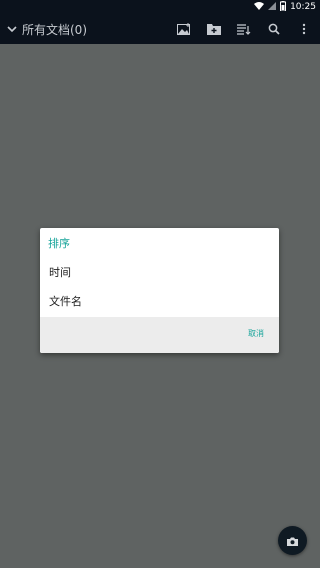 This screenshot has width=320, height=568. What do you see at coordinates (160, 7) in the screenshot?
I see `status-bar: 10:25` at bounding box center [160, 7].